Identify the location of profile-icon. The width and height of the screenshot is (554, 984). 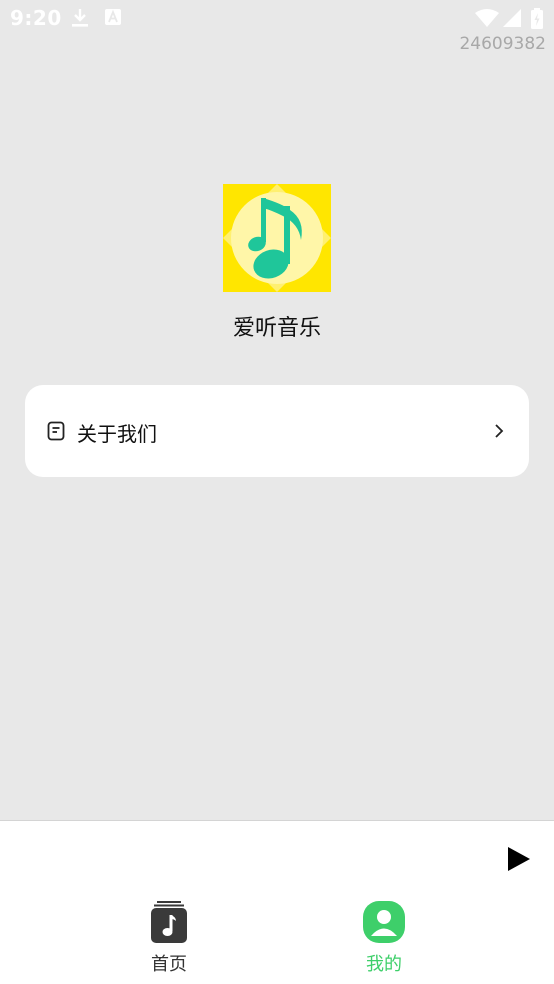
(384, 922).